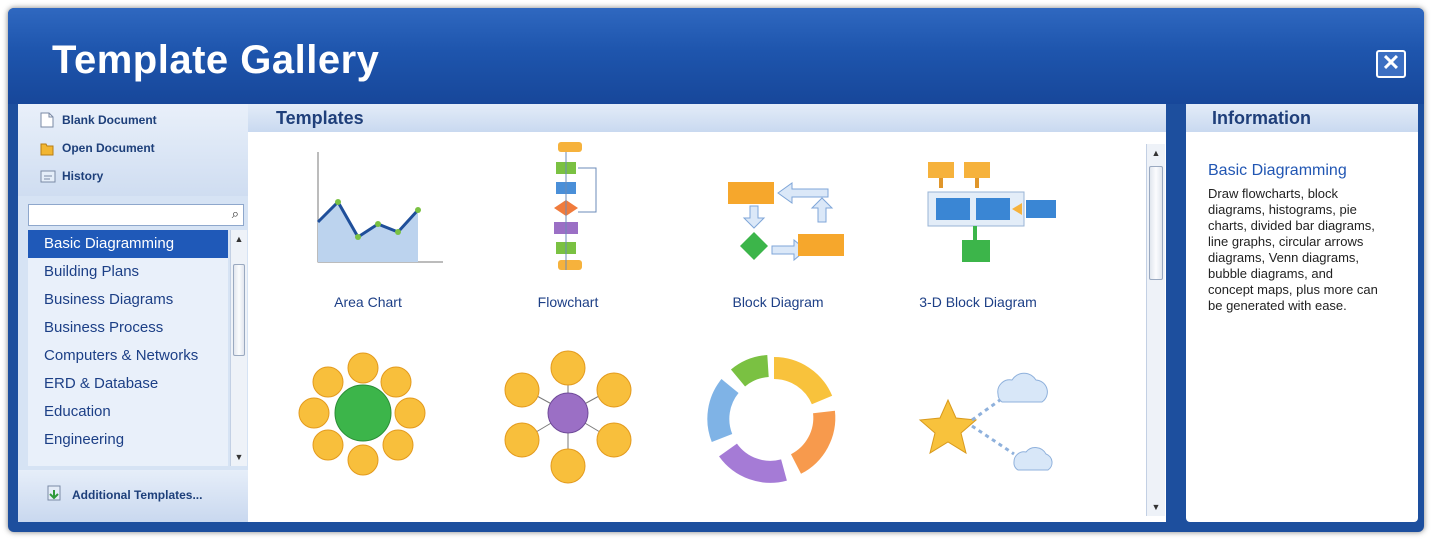  Describe the element at coordinates (771, 419) in the screenshot. I see `circular-arrows-icon` at that location.